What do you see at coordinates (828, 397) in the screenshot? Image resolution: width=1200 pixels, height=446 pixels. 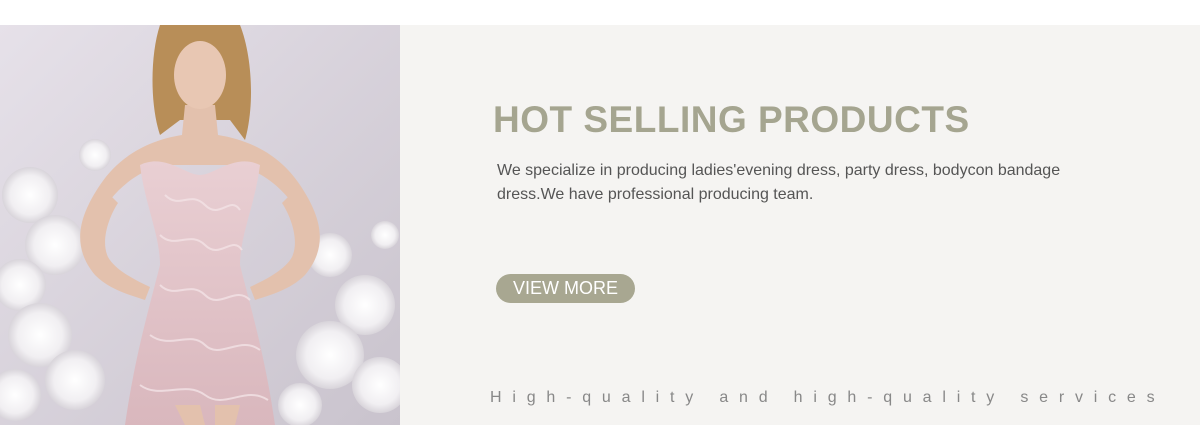 I see `banner-tagline: High-quality and high-quality services` at bounding box center [828, 397].